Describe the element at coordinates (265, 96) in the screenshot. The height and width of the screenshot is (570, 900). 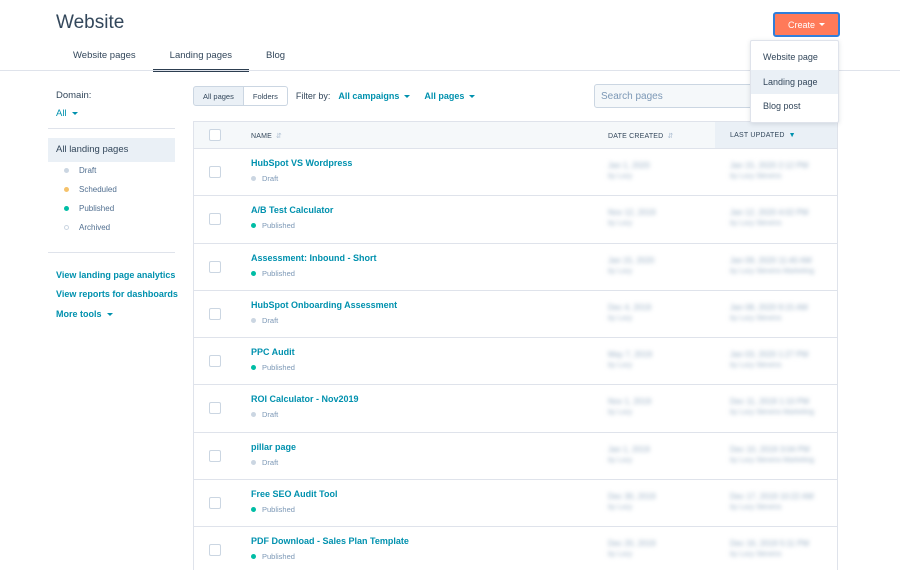
I see `folders-toggle: Folders` at that location.